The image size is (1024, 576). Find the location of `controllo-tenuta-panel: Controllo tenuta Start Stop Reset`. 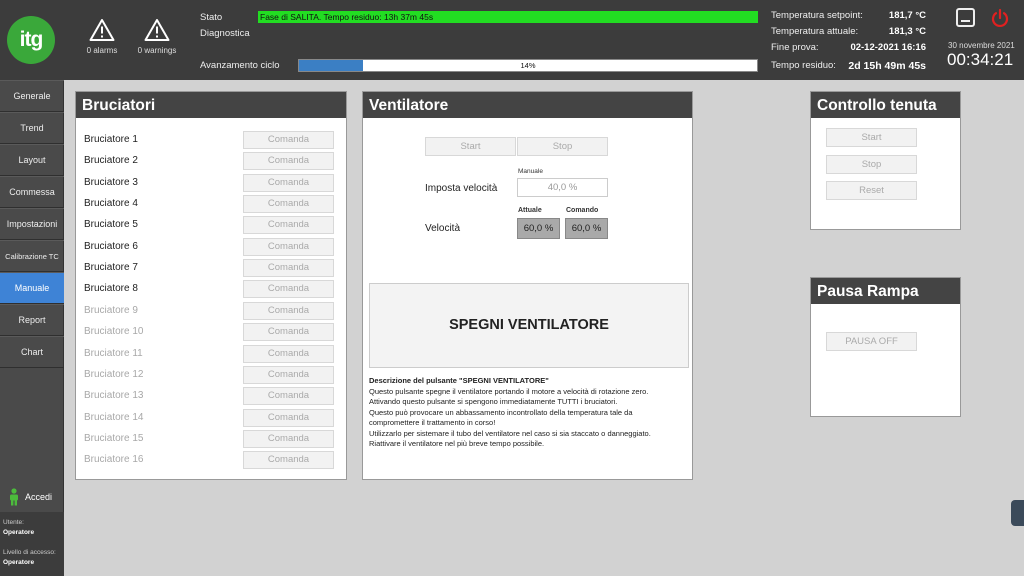

controllo-tenuta-panel: Controllo tenuta Start Stop Reset is located at coordinates (885, 160).